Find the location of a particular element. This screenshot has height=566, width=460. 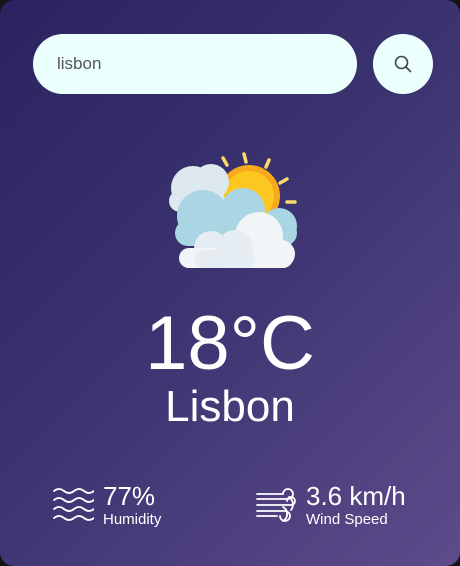

search-bar is located at coordinates (233, 64).